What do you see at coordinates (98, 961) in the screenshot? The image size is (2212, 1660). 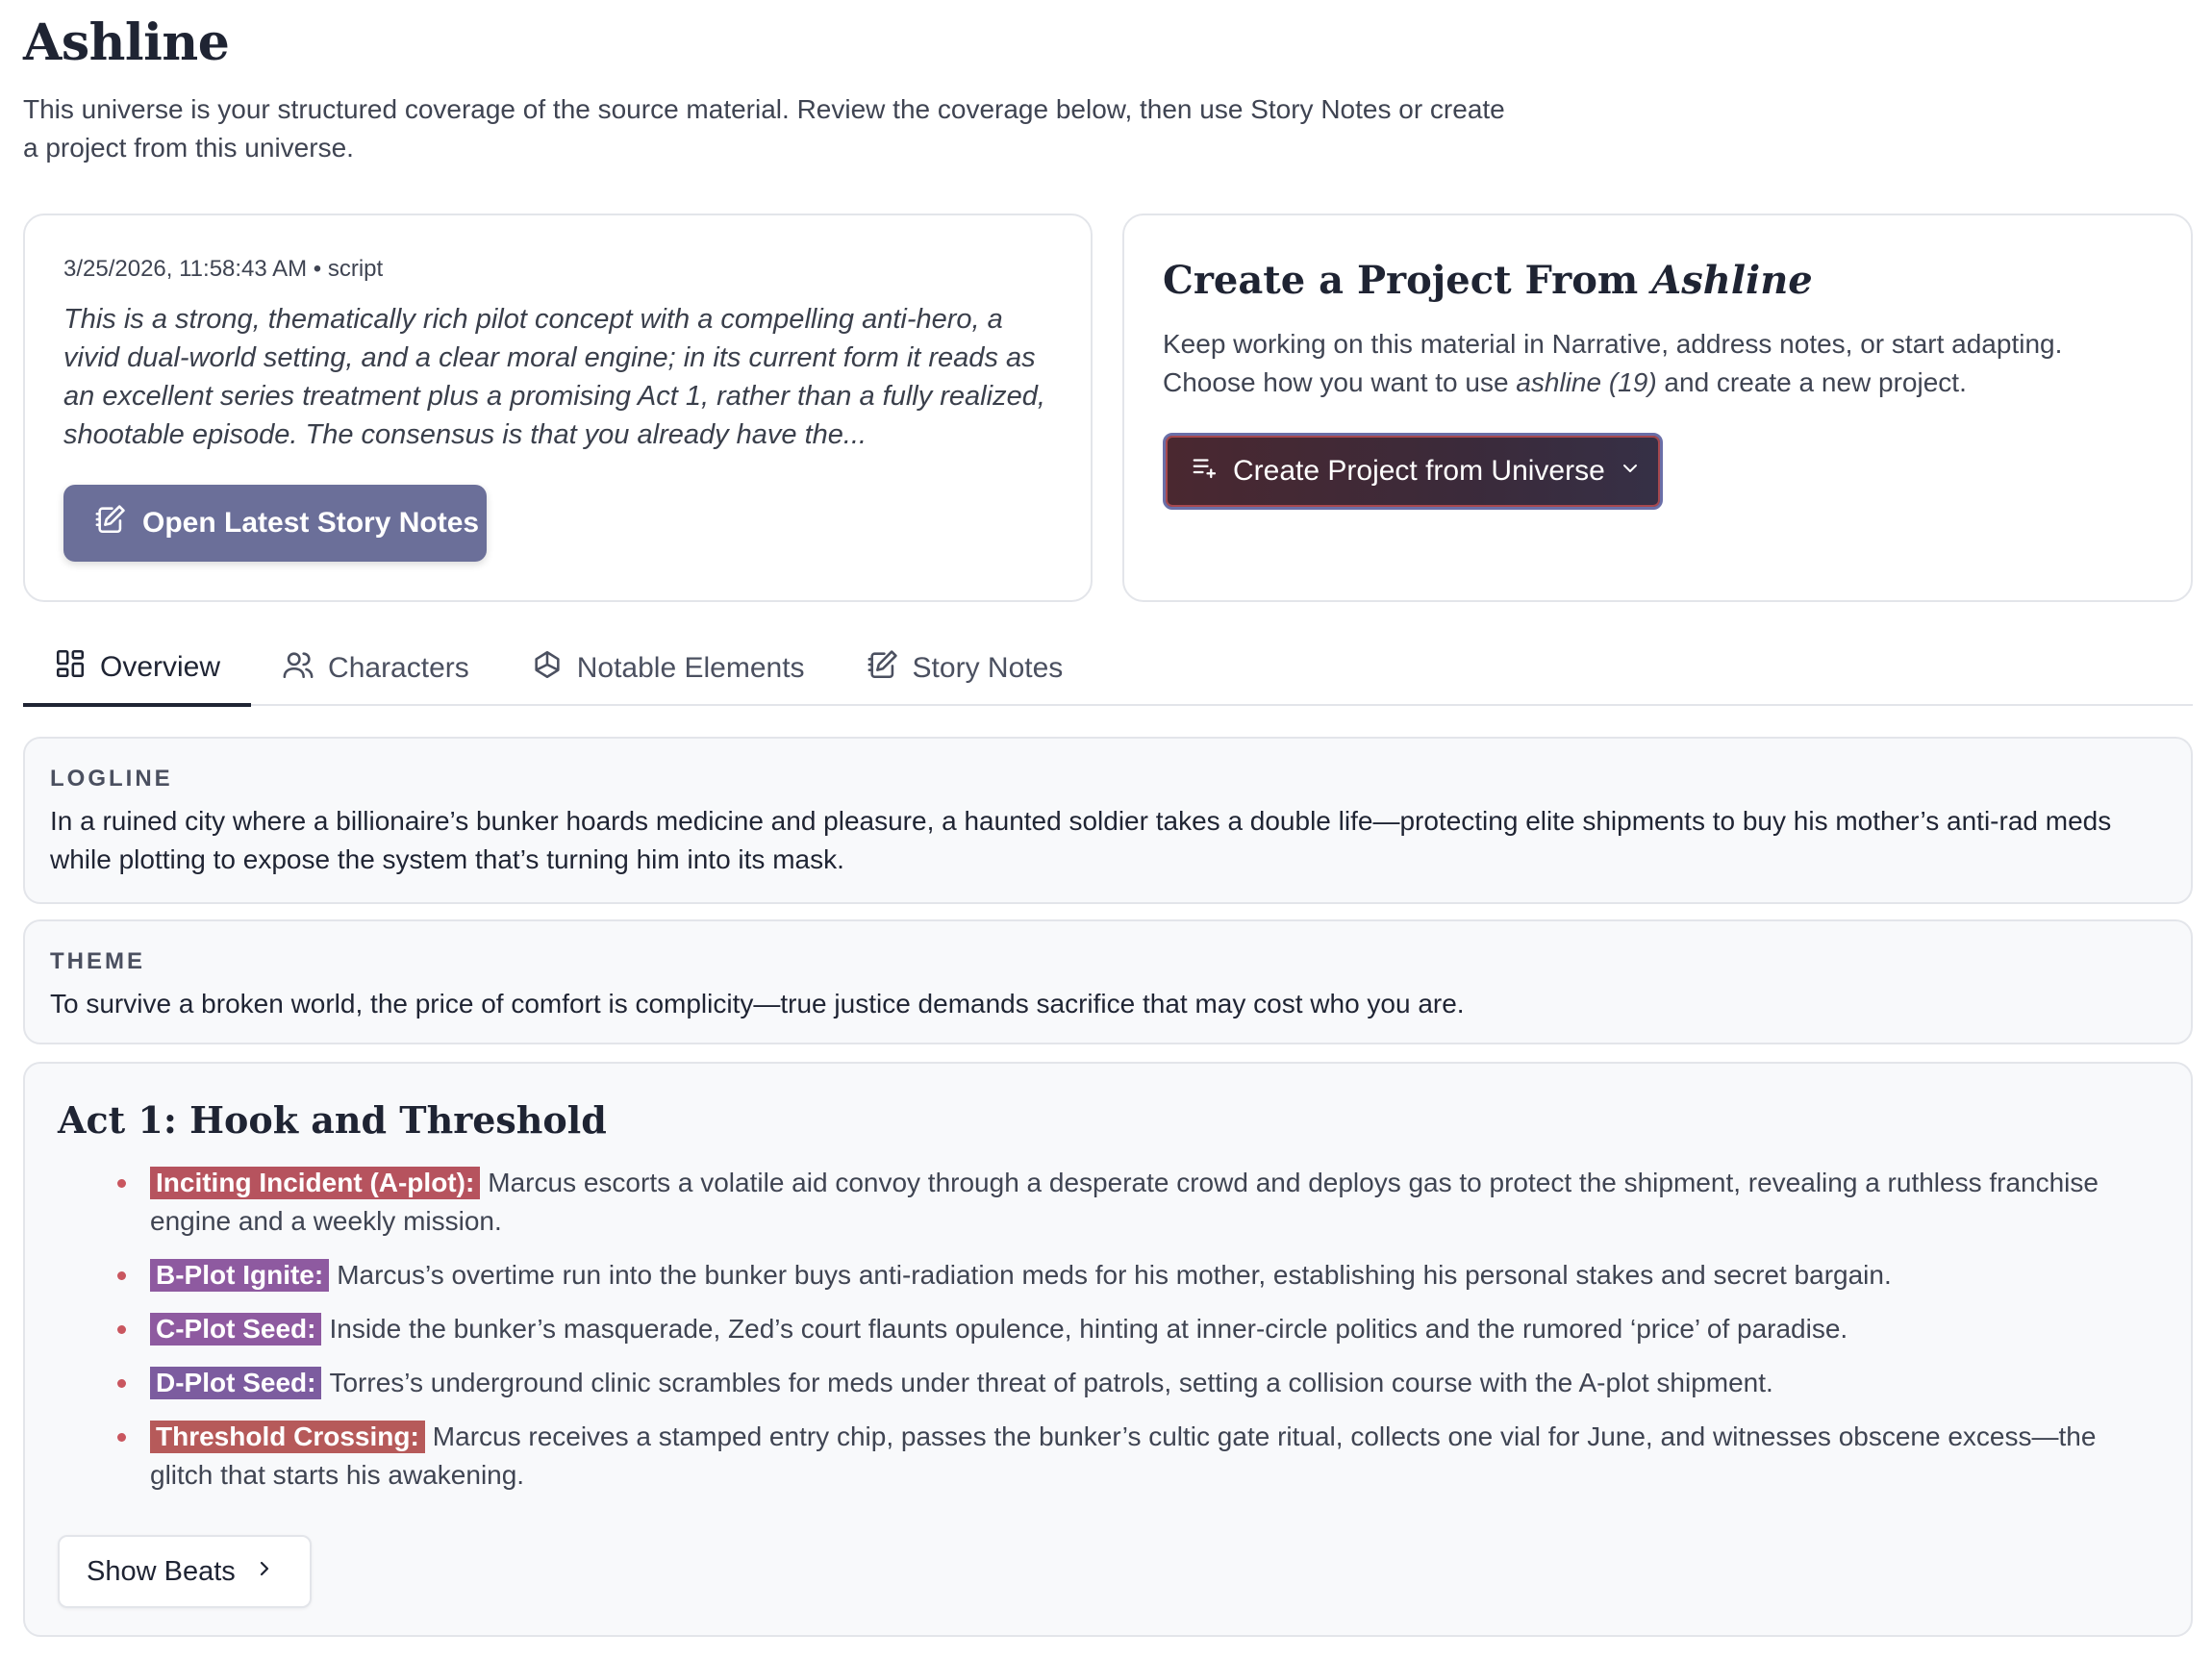 I see `theme-label: THEME` at bounding box center [98, 961].